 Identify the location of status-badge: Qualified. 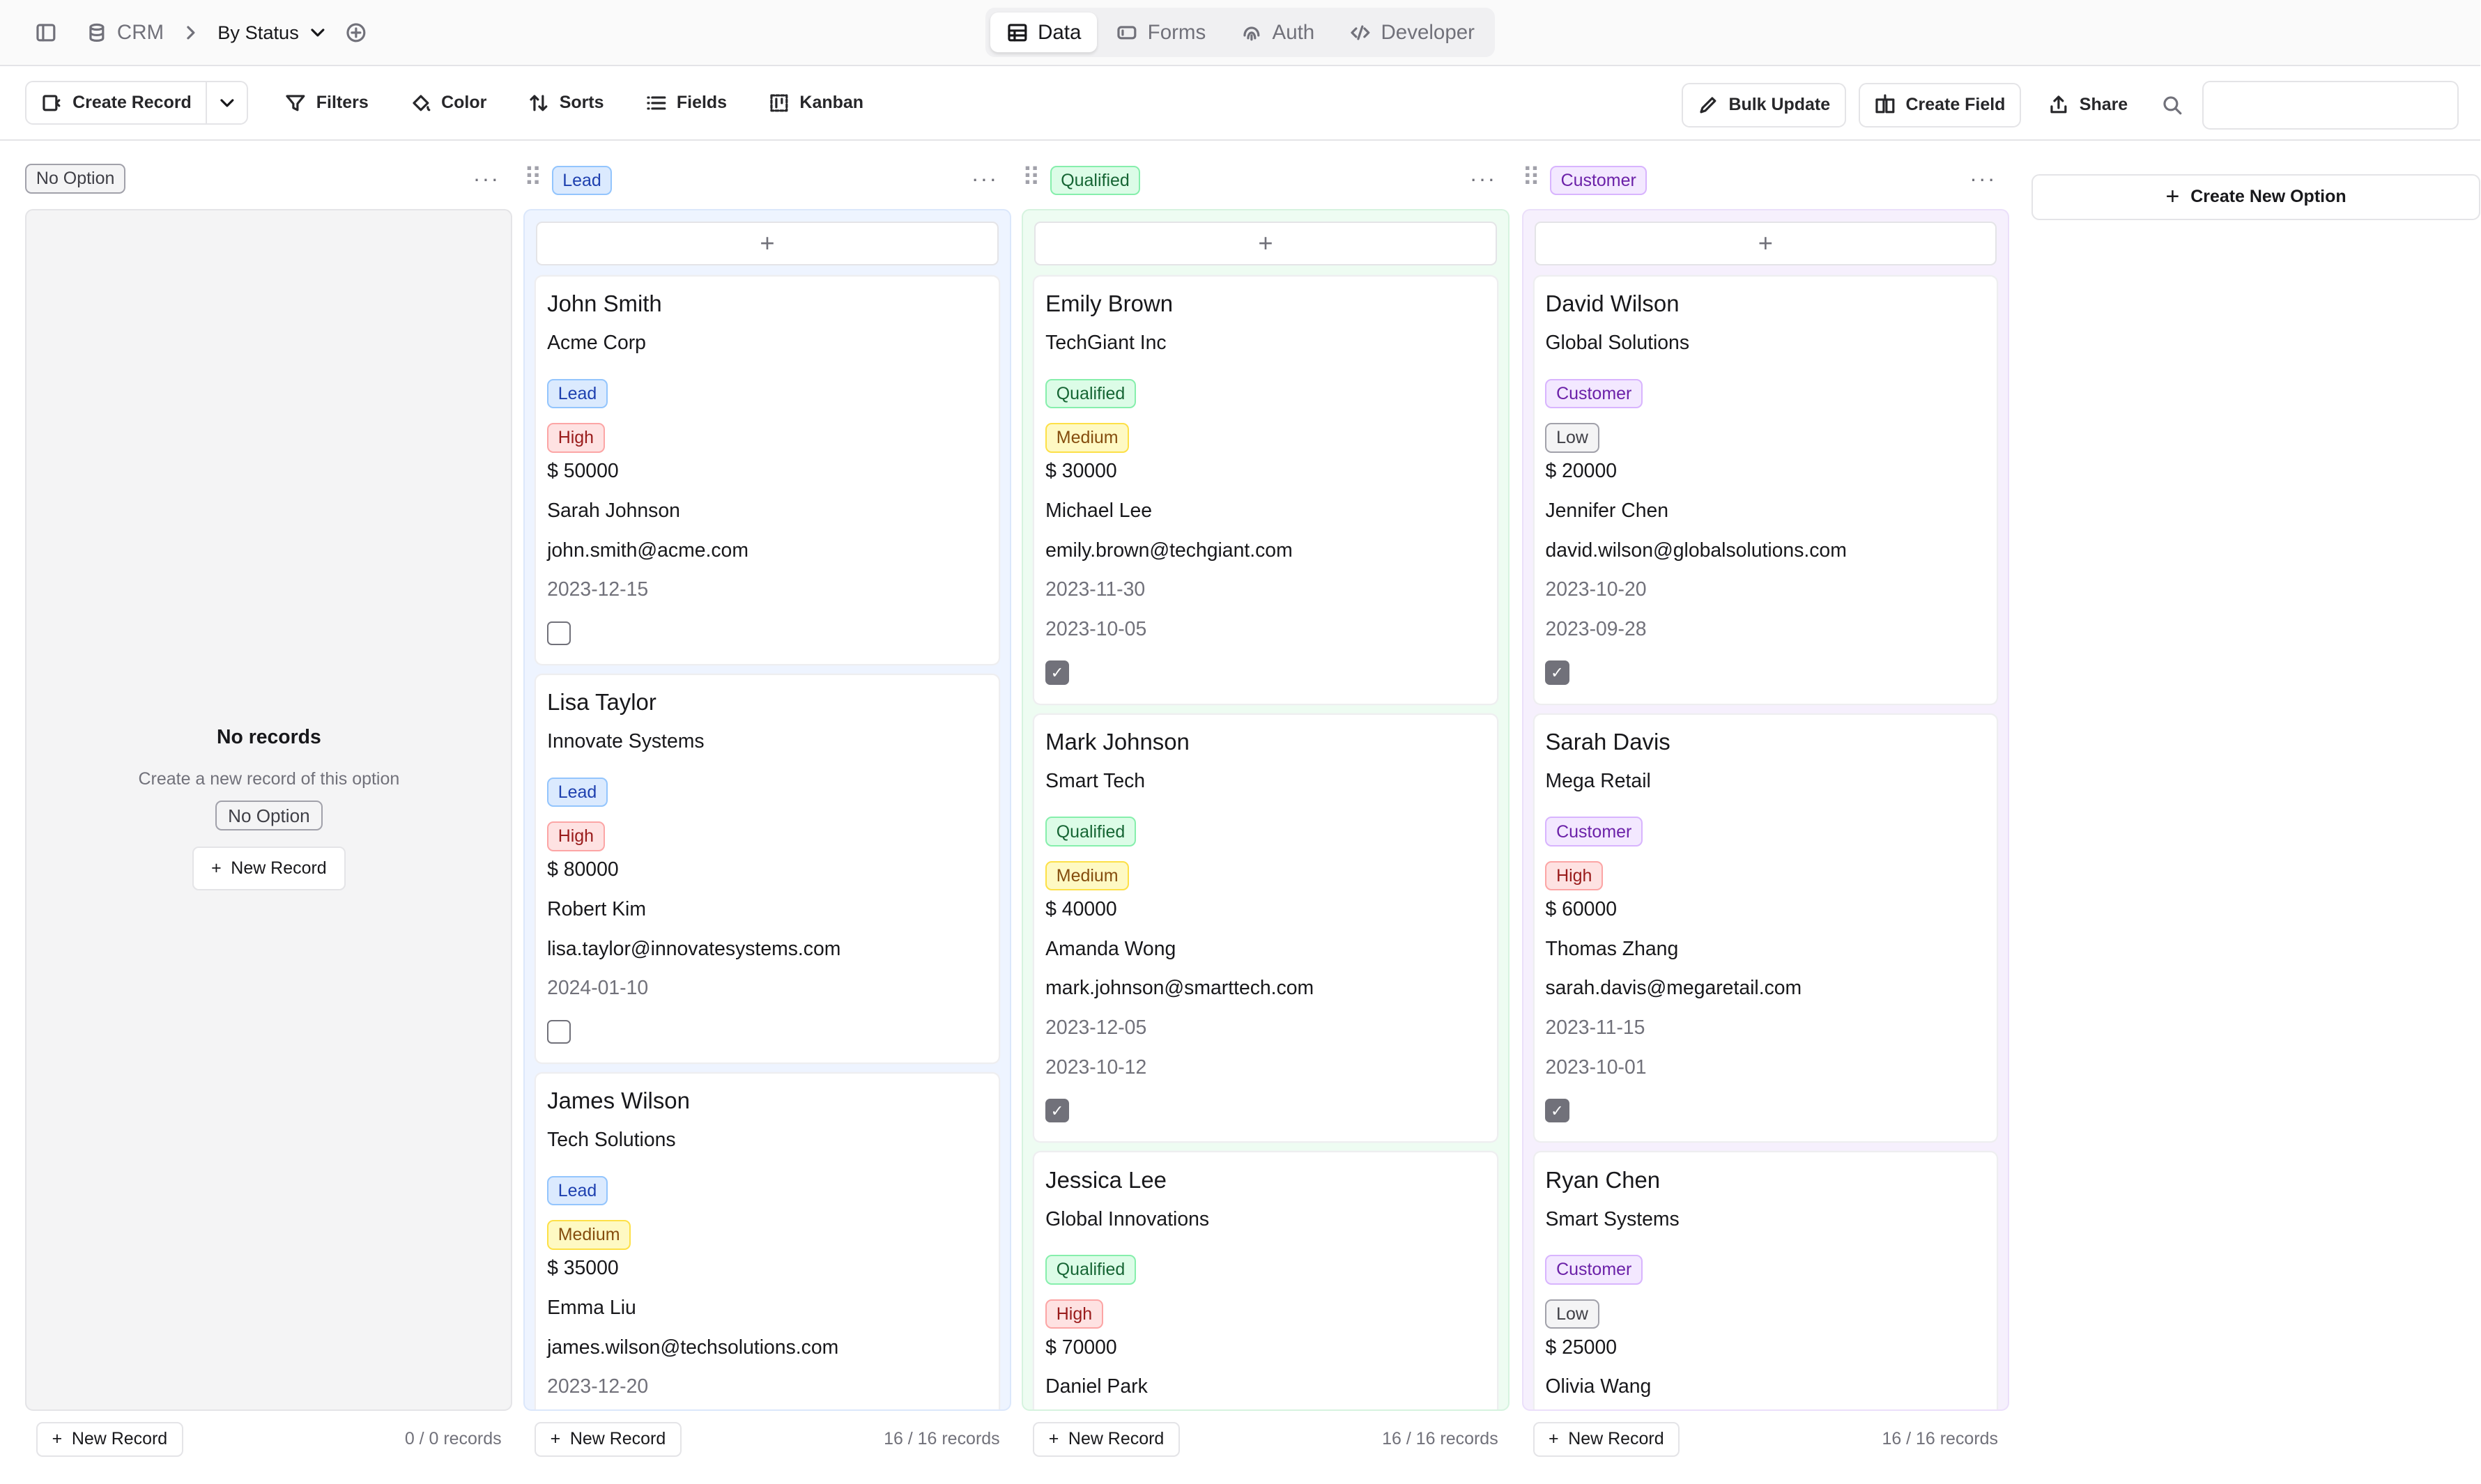
(1090, 1270).